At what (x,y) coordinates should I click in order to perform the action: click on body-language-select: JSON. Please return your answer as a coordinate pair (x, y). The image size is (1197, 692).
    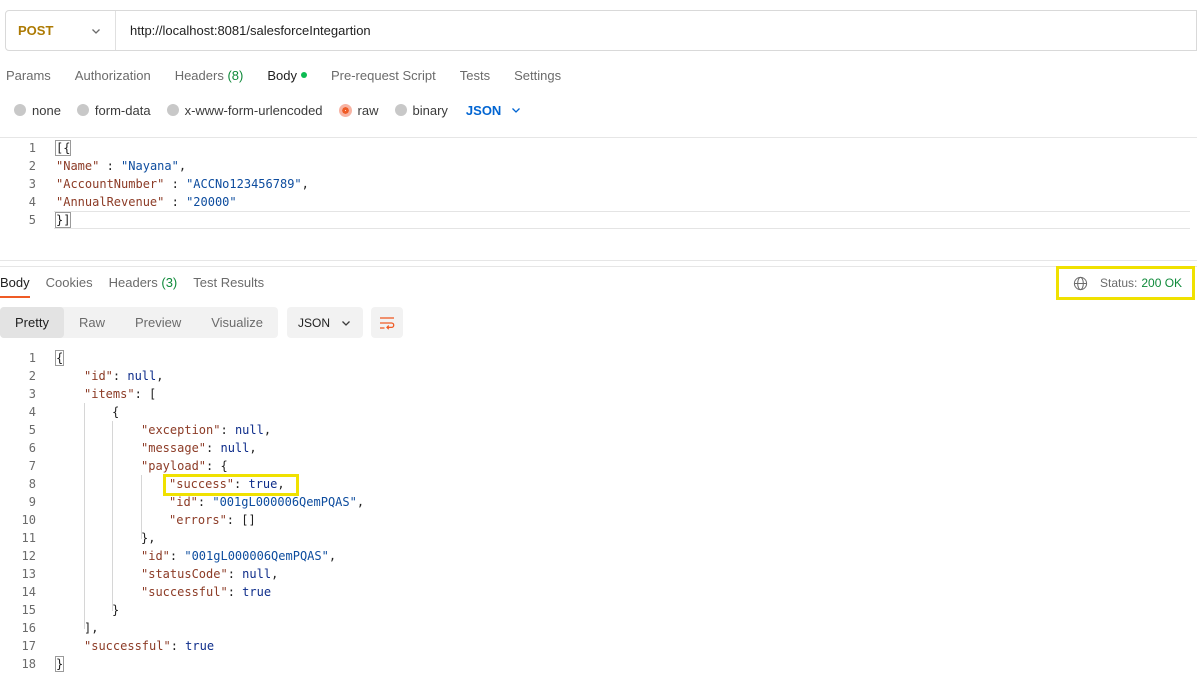
    Looking at the image, I should click on (493, 110).